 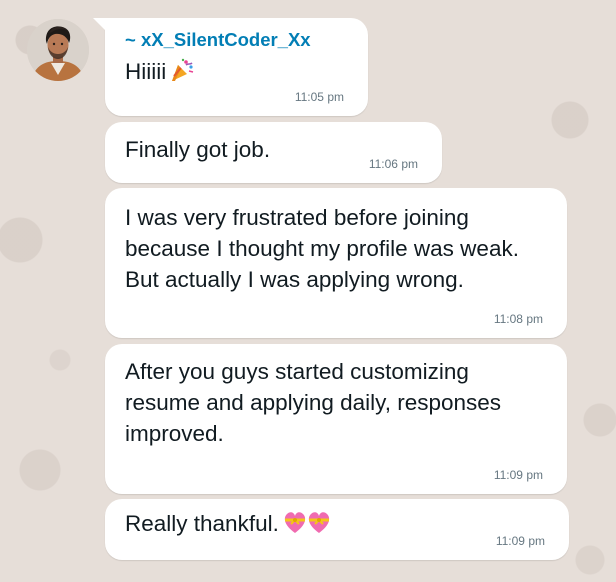 I want to click on message-timestamp: 11:08 pm, so click(x=518, y=319).